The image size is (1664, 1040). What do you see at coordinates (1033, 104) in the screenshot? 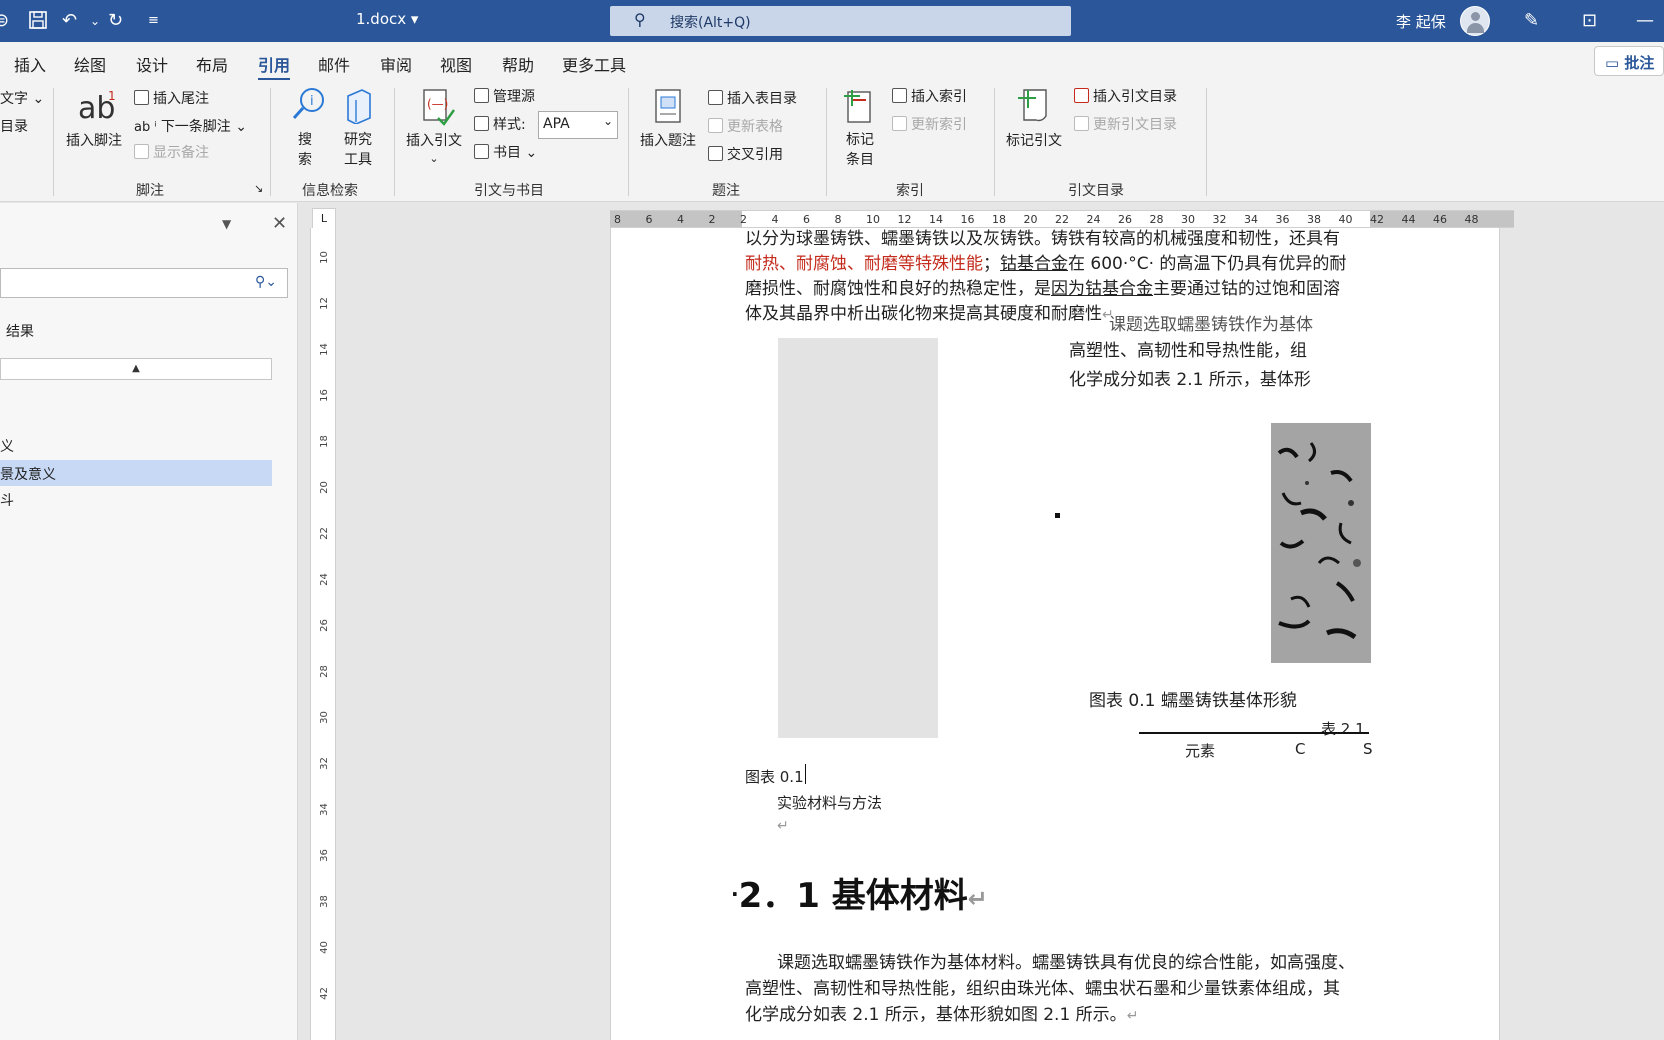
I see `mark-citation-icon` at bounding box center [1033, 104].